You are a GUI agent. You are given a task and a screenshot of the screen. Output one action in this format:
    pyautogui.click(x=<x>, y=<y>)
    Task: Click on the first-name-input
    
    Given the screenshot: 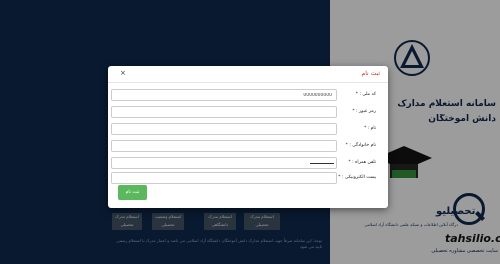 What is the action you would take?
    pyautogui.click(x=224, y=129)
    